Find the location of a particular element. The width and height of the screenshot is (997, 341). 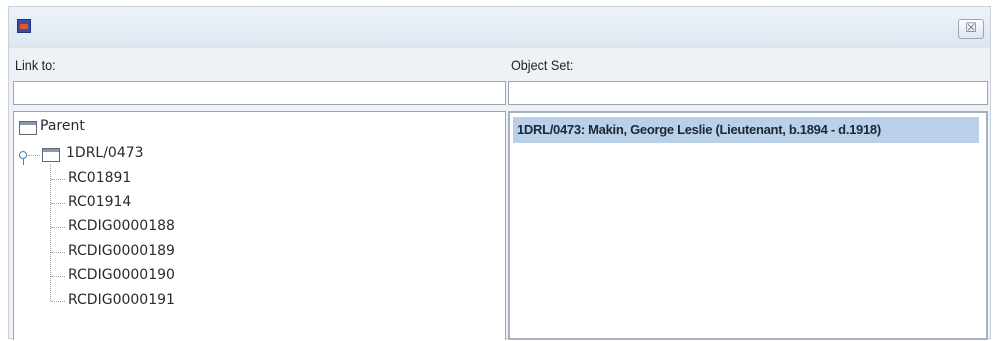

tree-item-1drl-0473: 1DRL/0473 is located at coordinates (105, 153).